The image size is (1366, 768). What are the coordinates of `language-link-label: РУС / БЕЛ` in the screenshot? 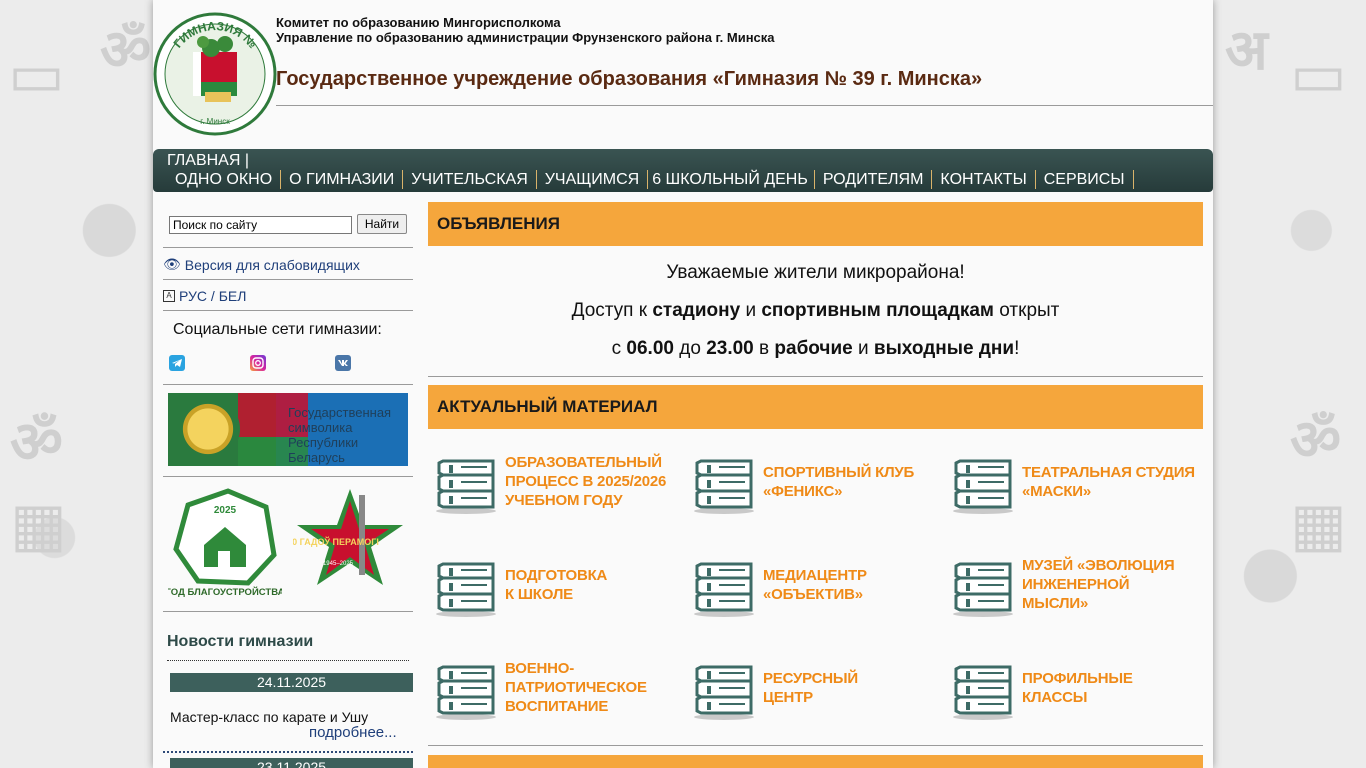 It's located at (213, 296).